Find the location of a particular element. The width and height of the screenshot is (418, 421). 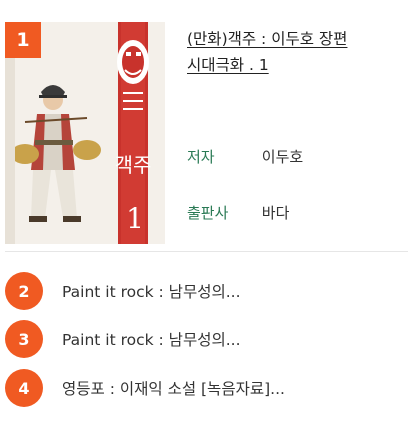

publisher-value: 바다 is located at coordinates (275, 213).